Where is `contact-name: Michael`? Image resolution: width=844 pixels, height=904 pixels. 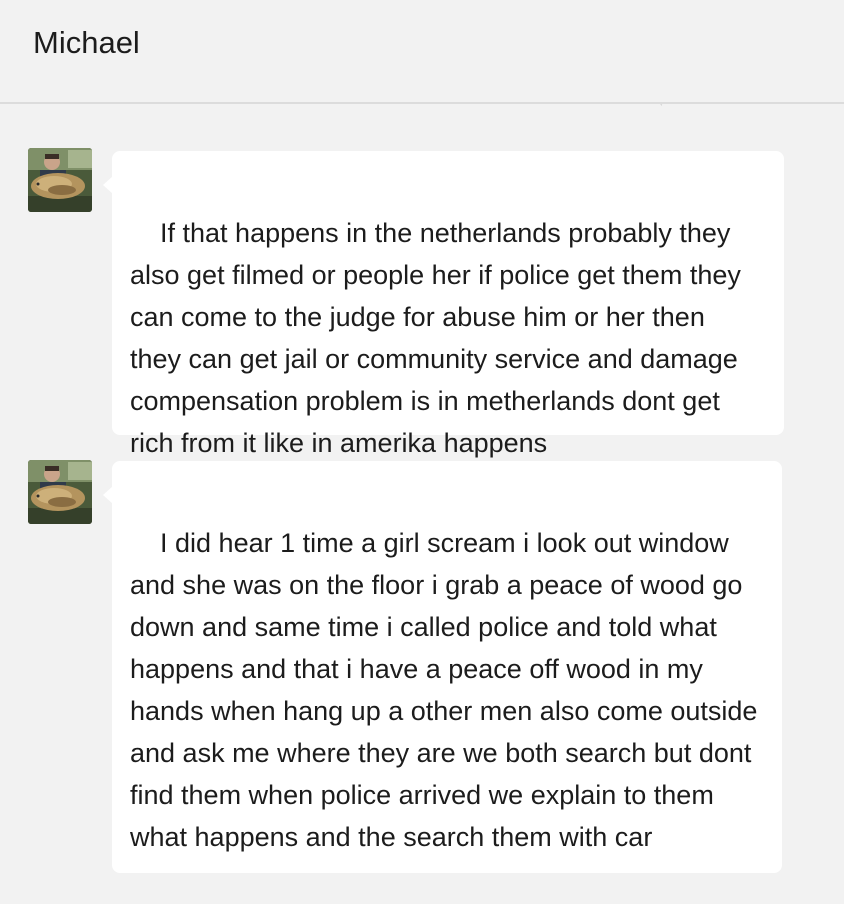
contact-name: Michael is located at coordinates (86, 42).